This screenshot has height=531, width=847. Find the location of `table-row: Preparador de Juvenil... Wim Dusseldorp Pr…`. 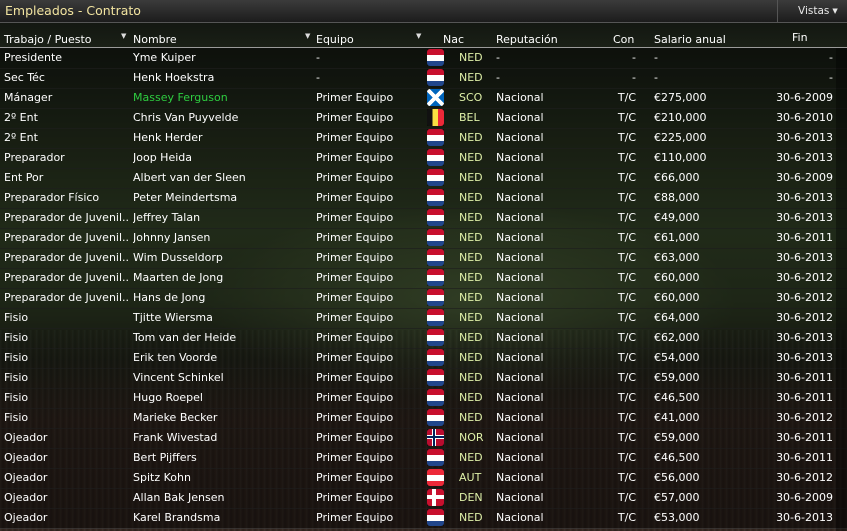

table-row: Preparador de Juvenil... Wim Dusseldorp Pr… is located at coordinates (423, 258).